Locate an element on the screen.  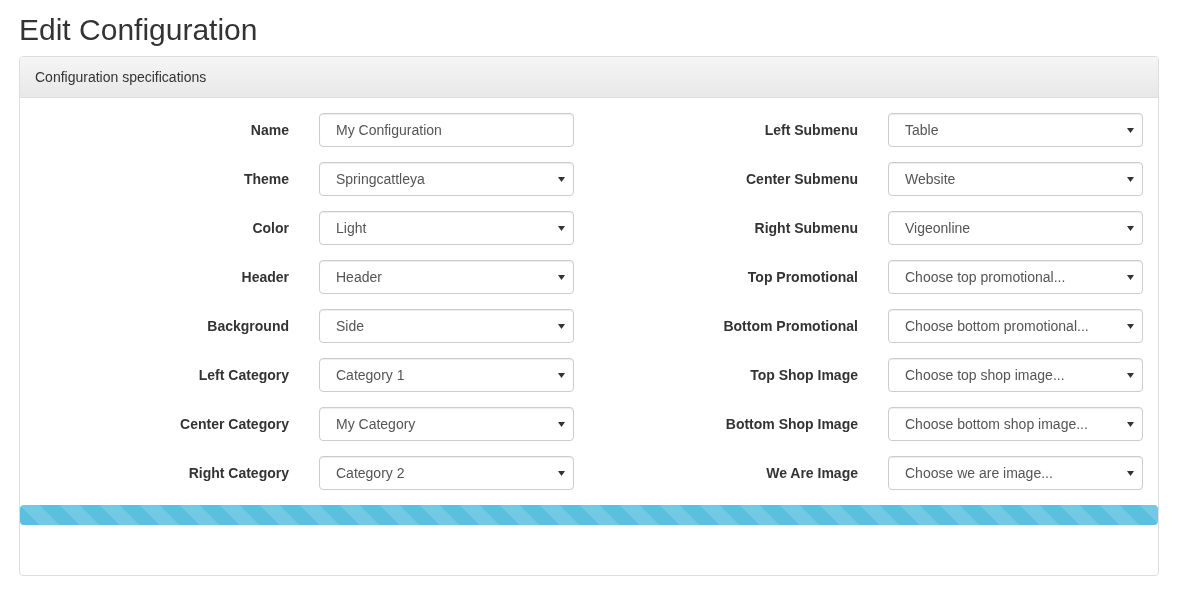
field-label: Theme is located at coordinates (265, 179).